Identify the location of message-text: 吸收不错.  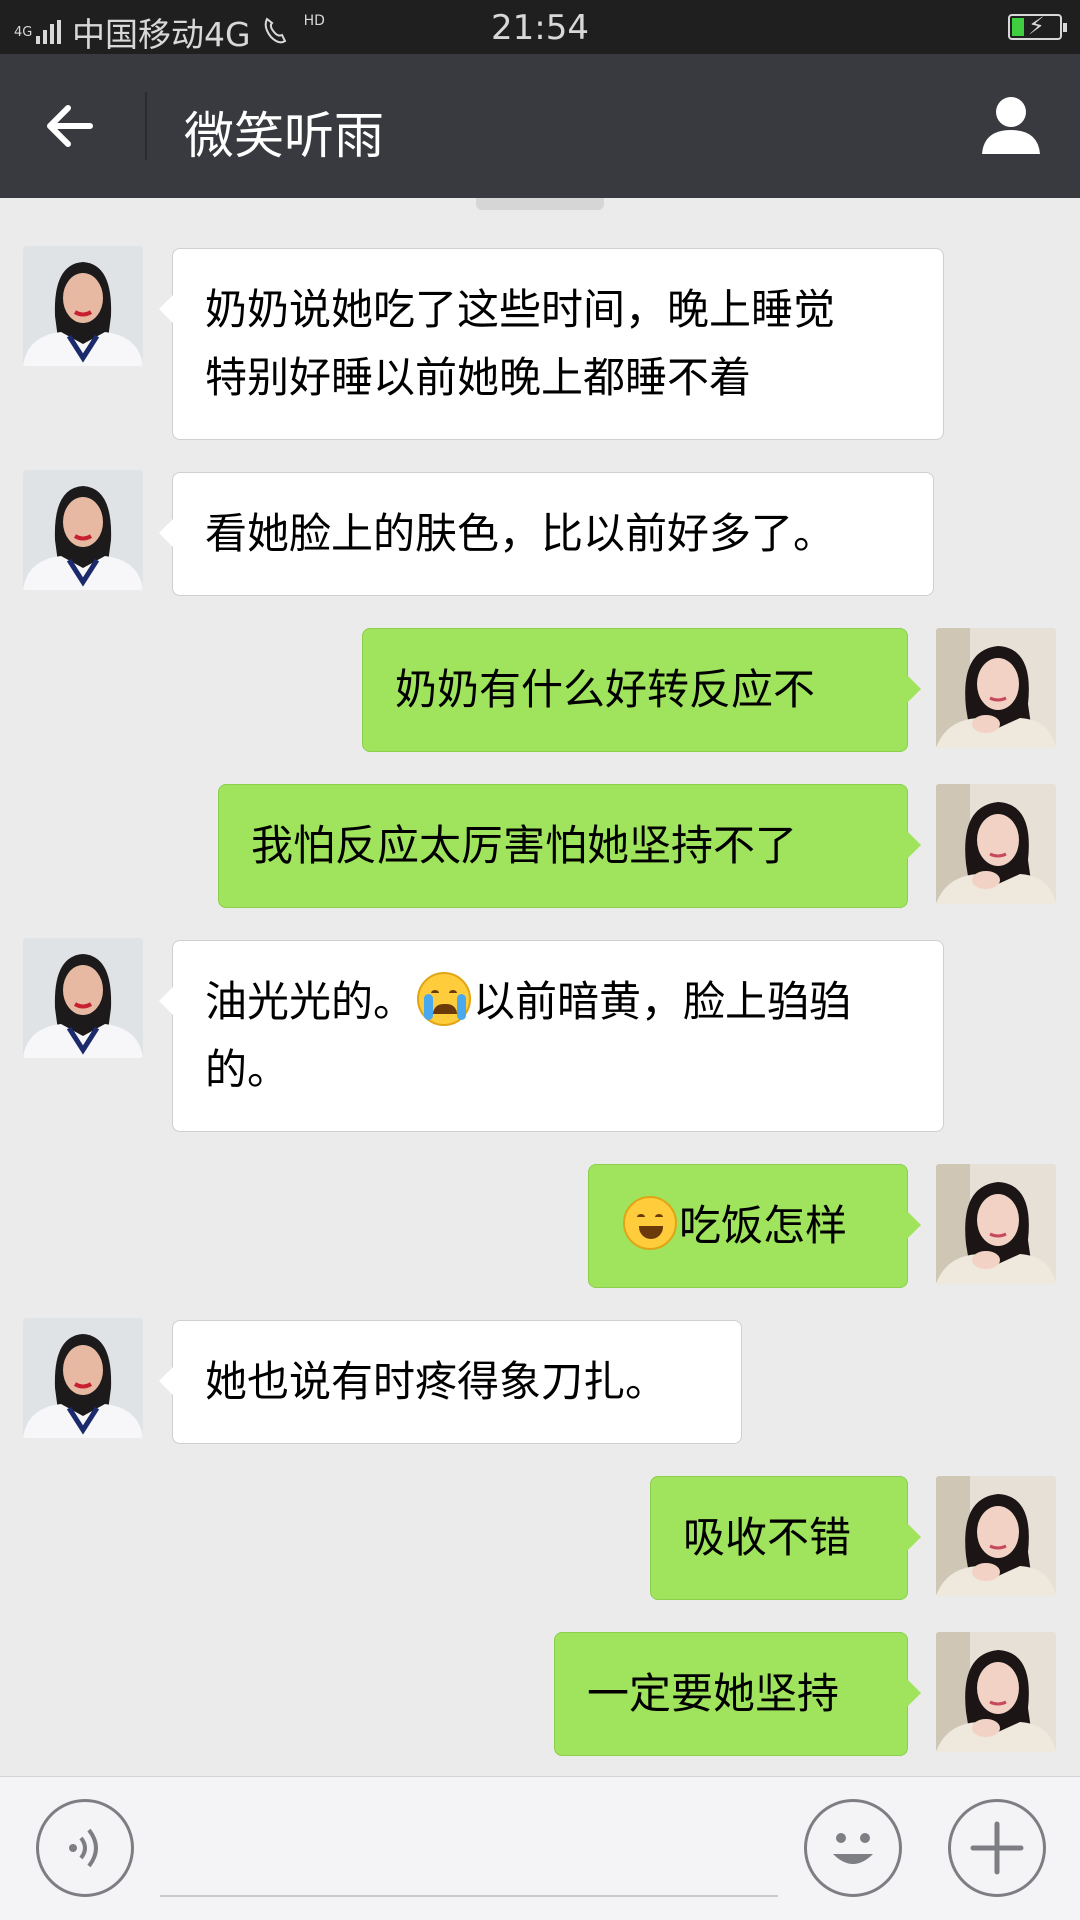
(767, 1537).